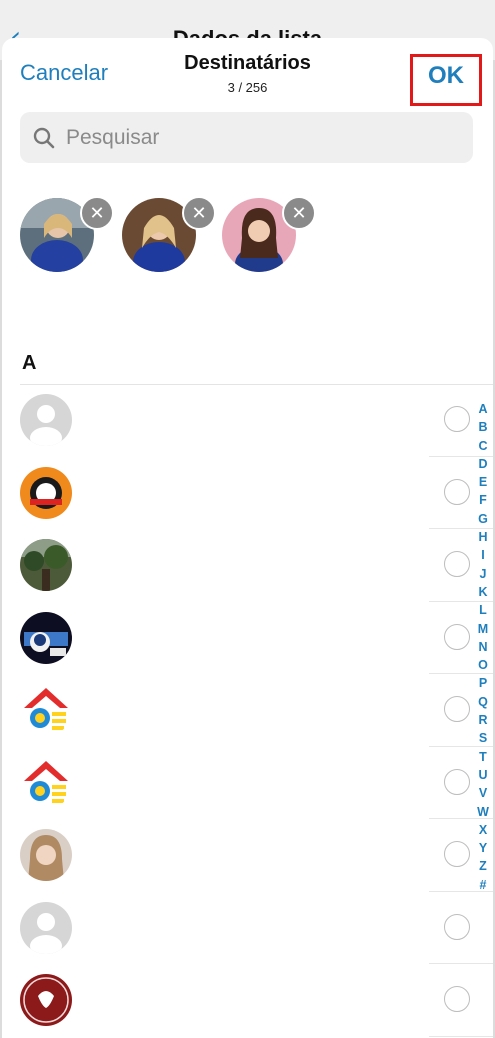 This screenshot has height=1038, width=495. What do you see at coordinates (483, 519) in the screenshot?
I see `index-letter: G` at bounding box center [483, 519].